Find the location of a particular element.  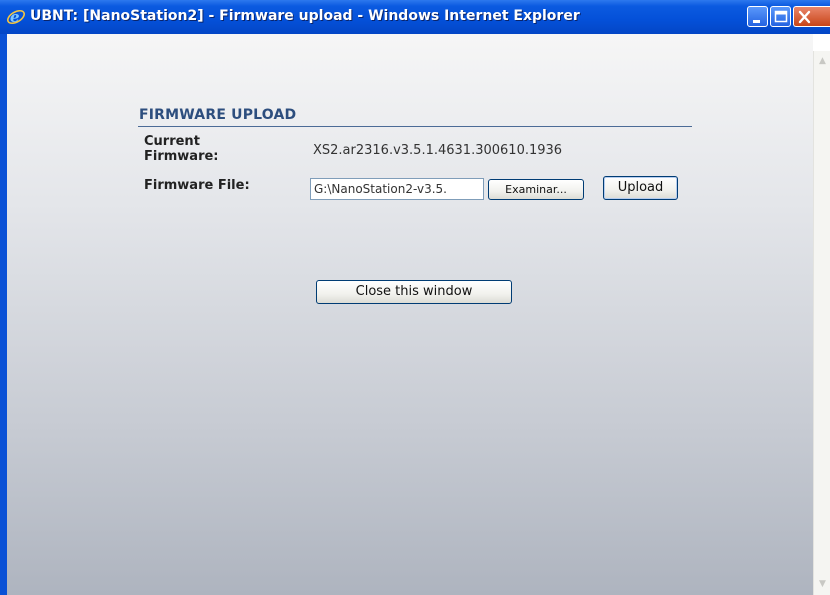

minimize-button is located at coordinates (757, 16).